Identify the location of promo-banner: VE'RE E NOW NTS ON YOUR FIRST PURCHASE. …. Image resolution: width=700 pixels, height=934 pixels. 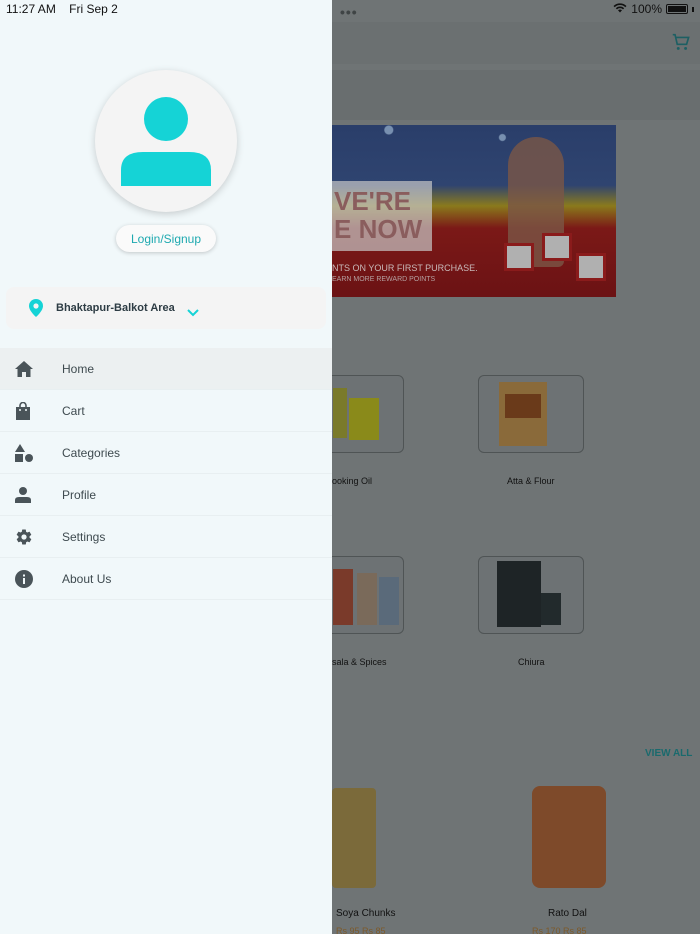
(474, 211).